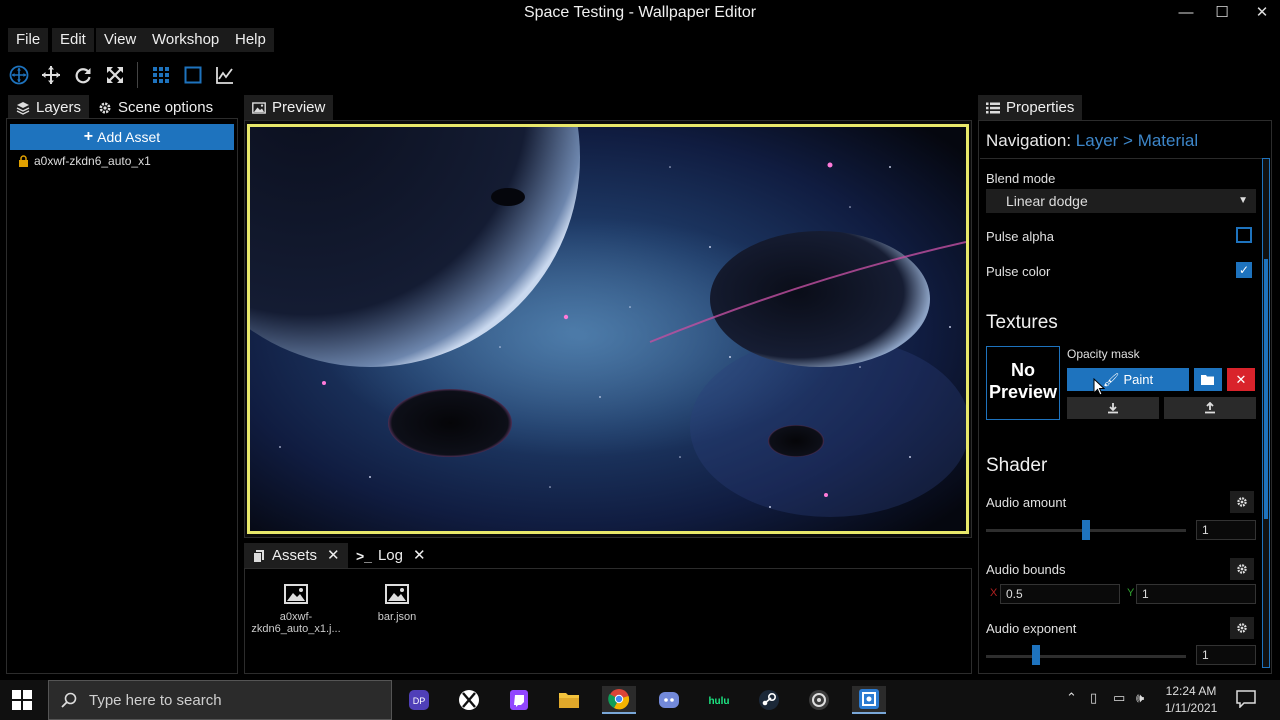  I want to click on search-icon, so click(69, 700).